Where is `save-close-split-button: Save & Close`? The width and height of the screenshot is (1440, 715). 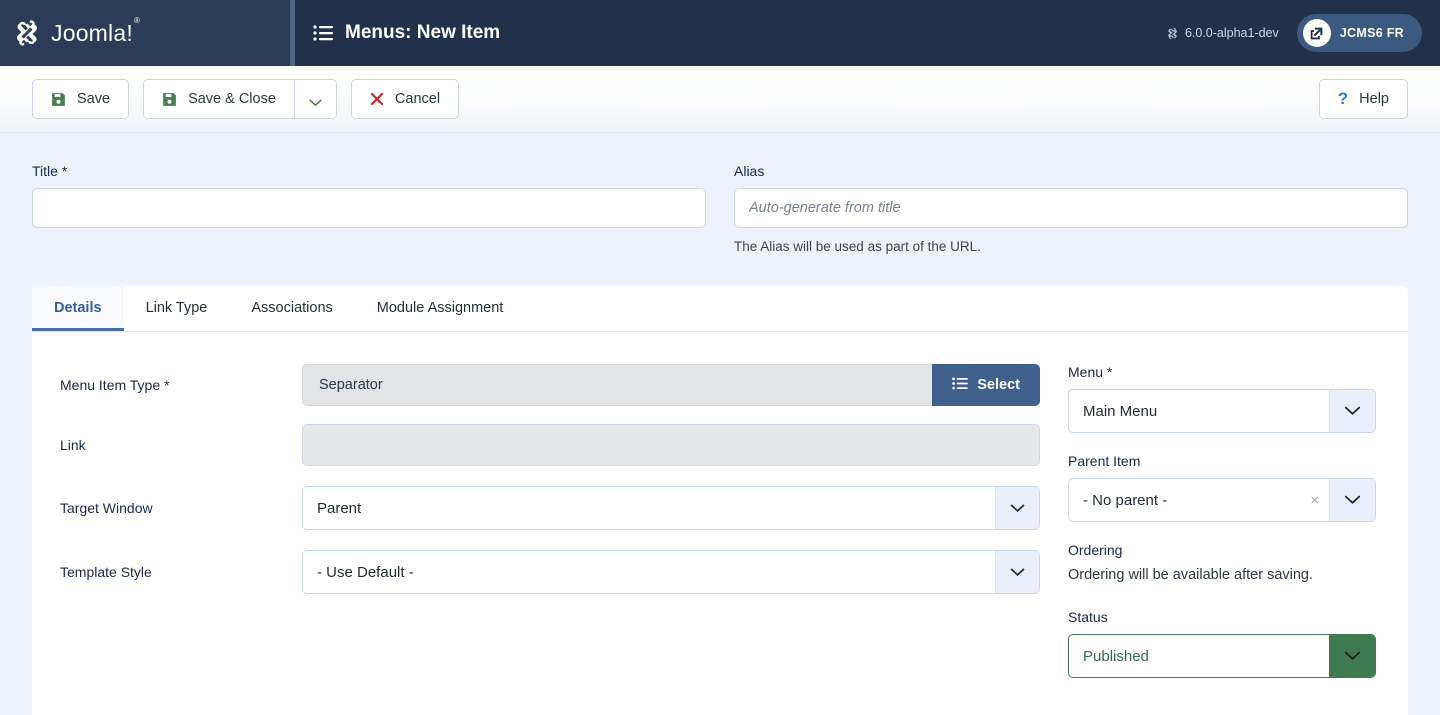
save-close-split-button: Save & Close is located at coordinates (240, 99).